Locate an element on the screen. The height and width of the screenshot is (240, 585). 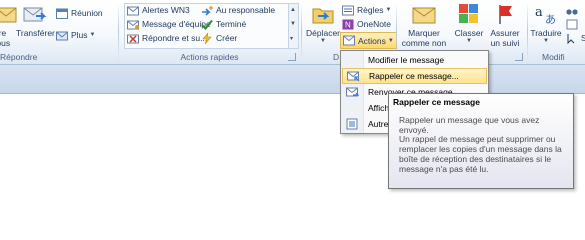
quick-step-creer-label: Créer is located at coordinates (227, 38).